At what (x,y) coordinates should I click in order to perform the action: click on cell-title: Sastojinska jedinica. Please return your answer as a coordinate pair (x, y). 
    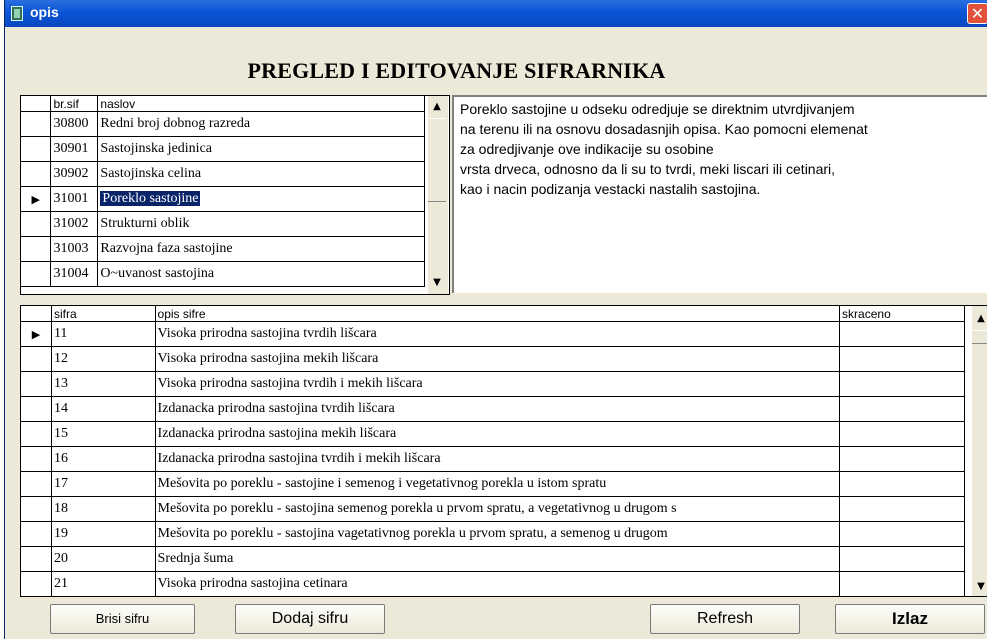
    Looking at the image, I should click on (261, 149).